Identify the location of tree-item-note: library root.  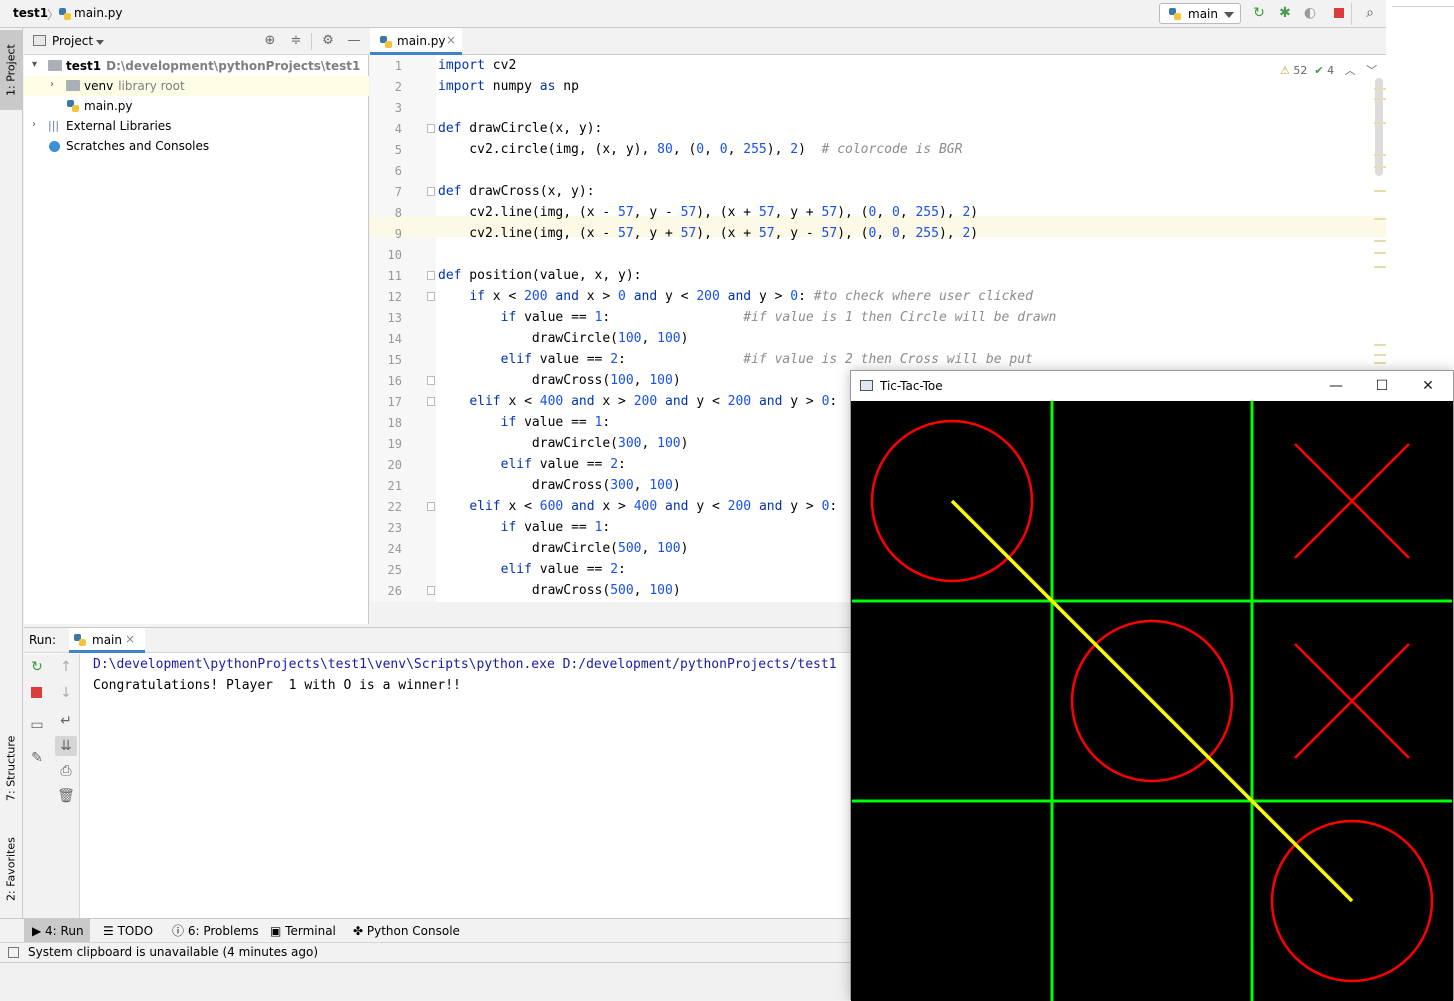
(151, 86).